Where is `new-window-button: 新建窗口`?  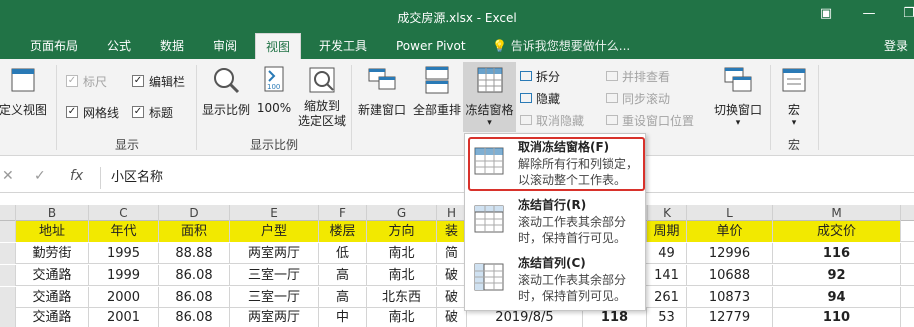 new-window-button: 新建窗口 is located at coordinates (382, 91).